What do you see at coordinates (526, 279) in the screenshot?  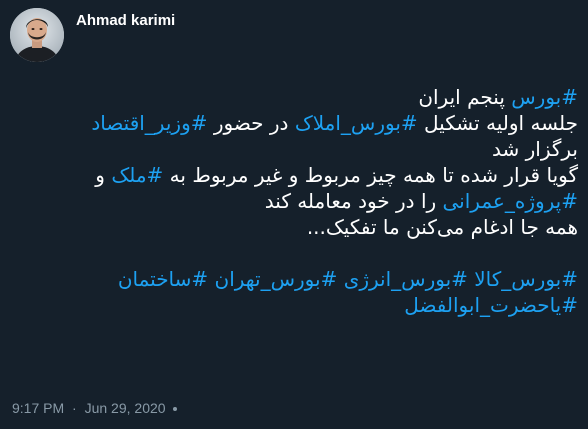 I see `hashtag-link: #بورس_کالا` at bounding box center [526, 279].